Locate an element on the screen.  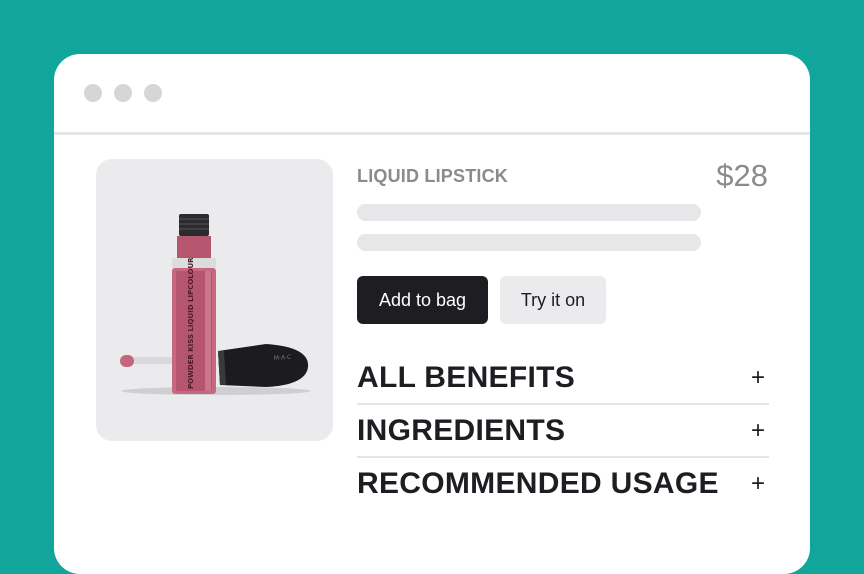
cap-print-text: M·A·C is located at coordinates (283, 358).